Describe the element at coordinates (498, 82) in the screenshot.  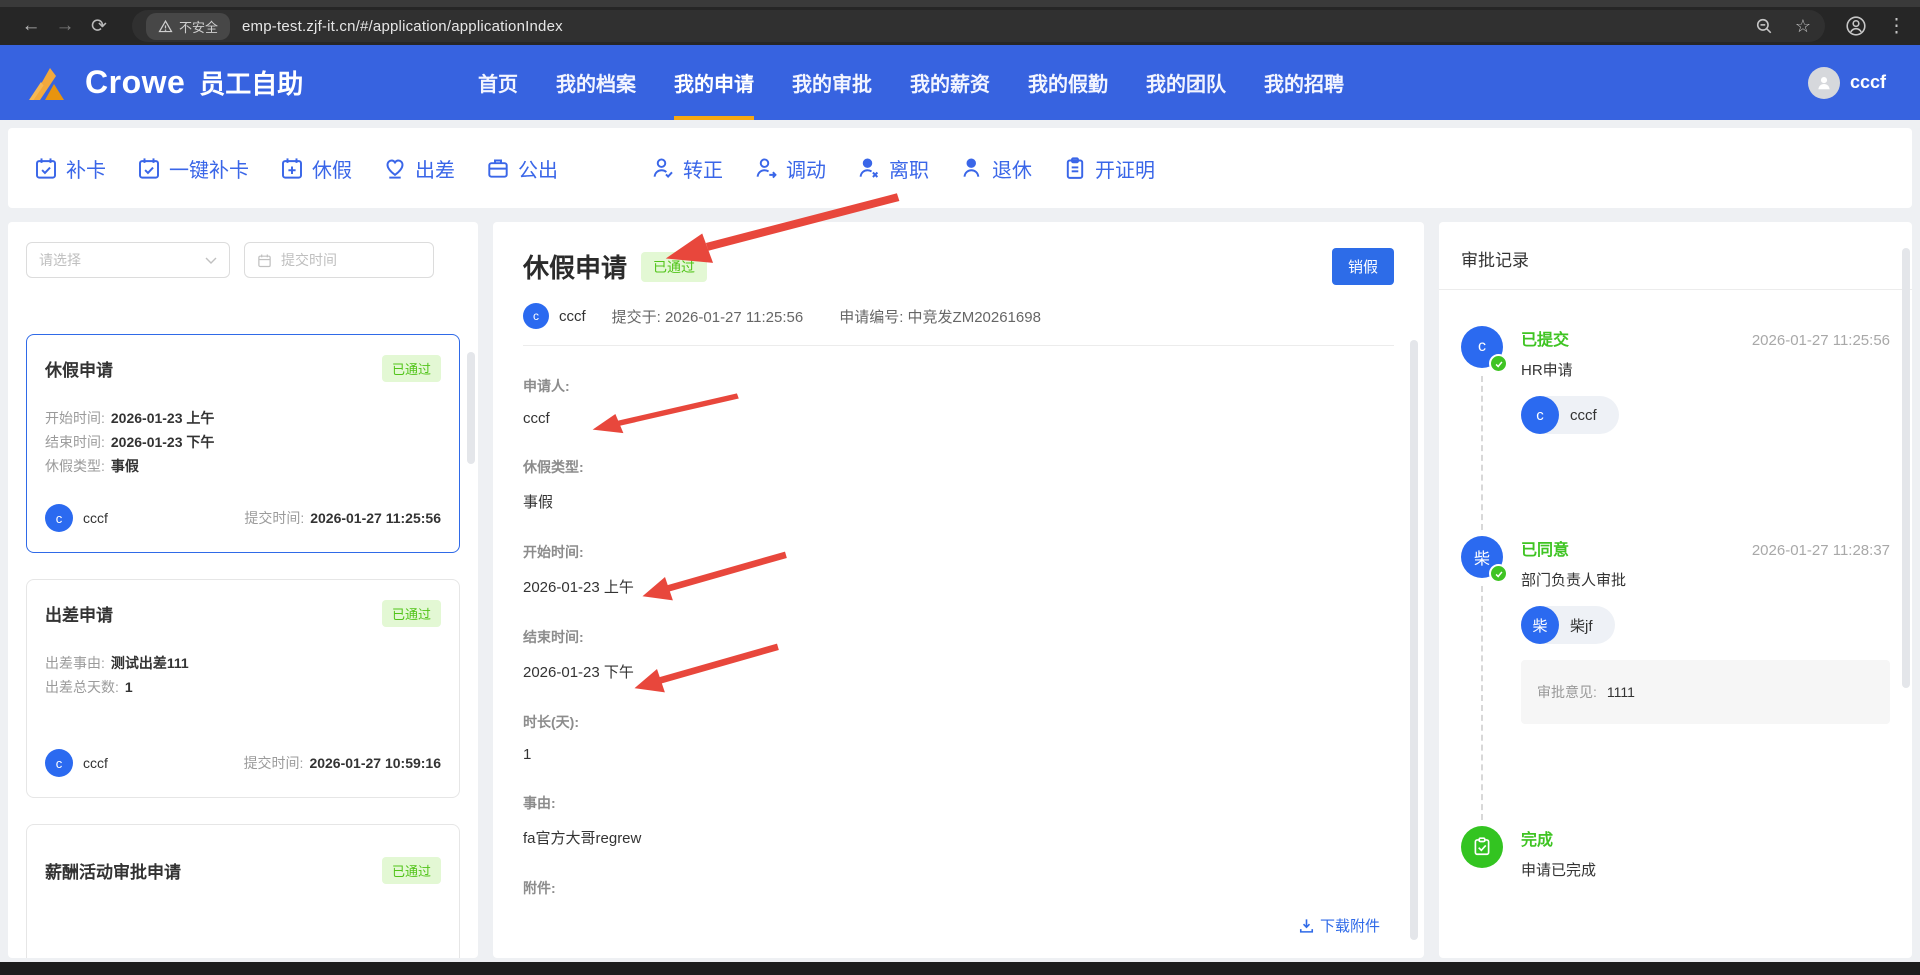
I see `tab-home: 首页` at that location.